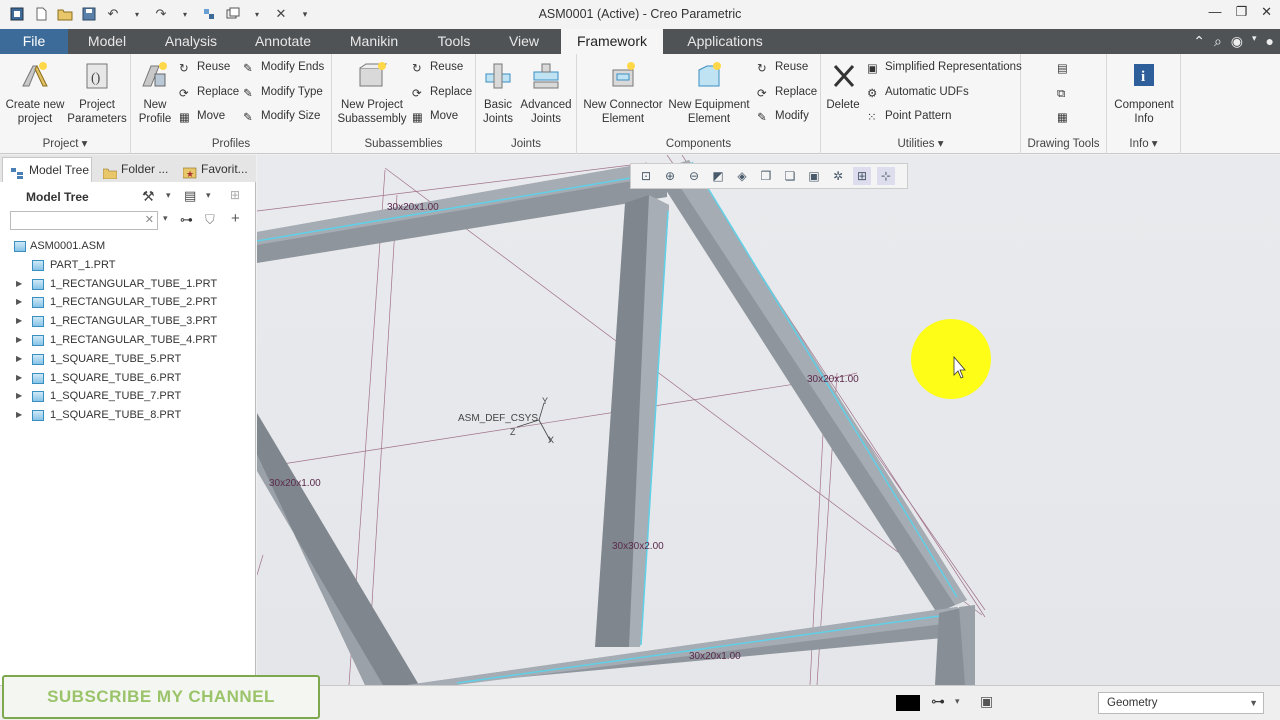 The width and height of the screenshot is (1280, 720). What do you see at coordinates (670, 176) in the screenshot?
I see `zoom-in-icon: ⊕` at bounding box center [670, 176].